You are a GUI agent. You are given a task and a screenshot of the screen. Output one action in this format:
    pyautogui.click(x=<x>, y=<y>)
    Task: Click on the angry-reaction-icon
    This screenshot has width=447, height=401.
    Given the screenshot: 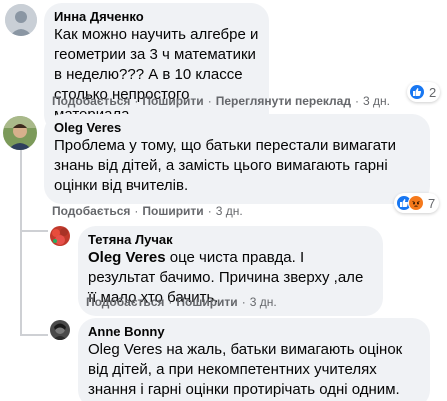 What is the action you would take?
    pyautogui.click(x=416, y=203)
    